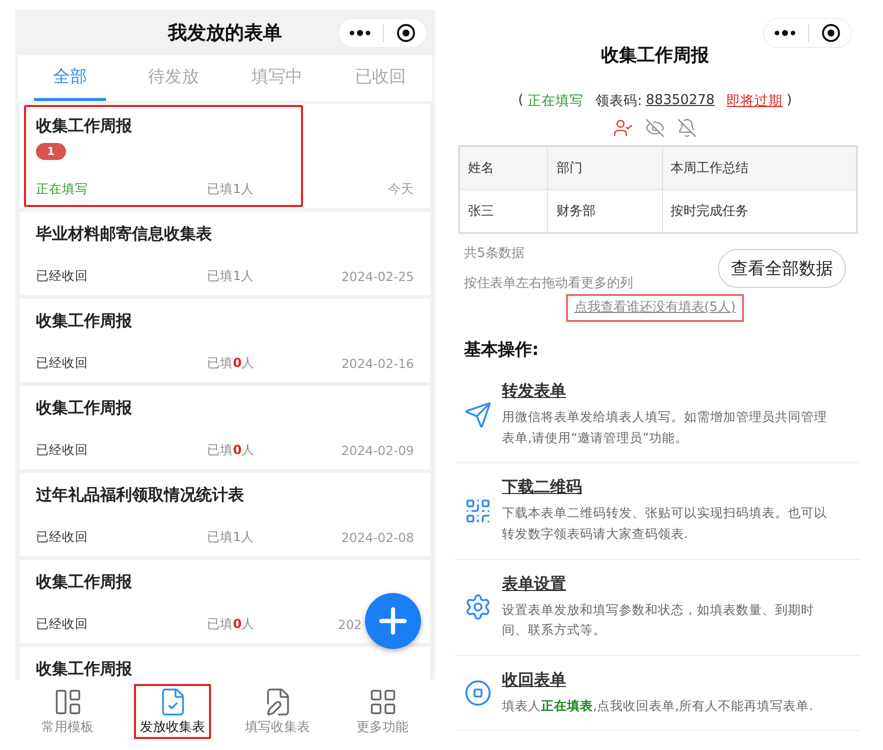  Describe the element at coordinates (377, 537) in the screenshot. I see `form-date: 2024-02-08` at that location.